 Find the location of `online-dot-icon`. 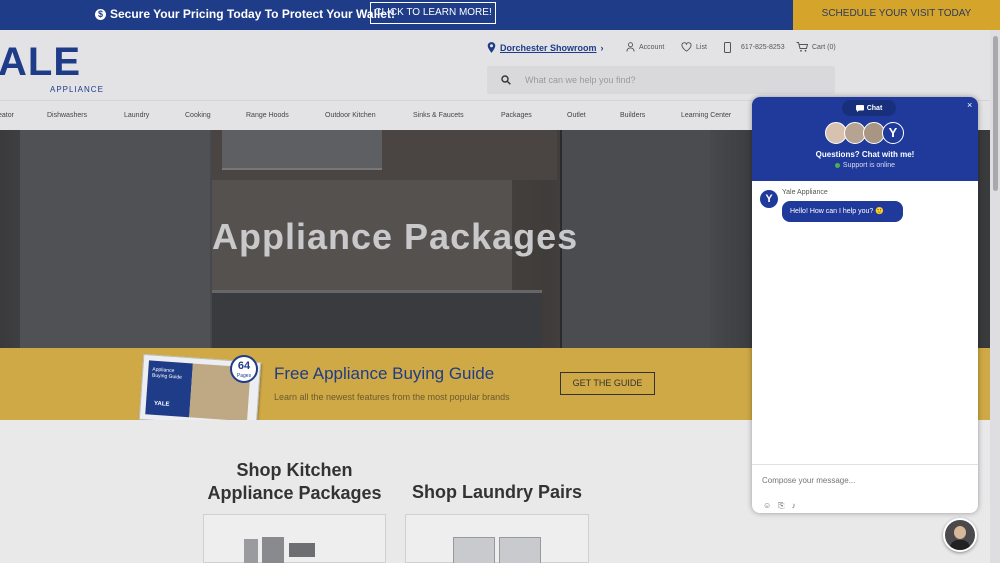

online-dot-icon is located at coordinates (837, 165).